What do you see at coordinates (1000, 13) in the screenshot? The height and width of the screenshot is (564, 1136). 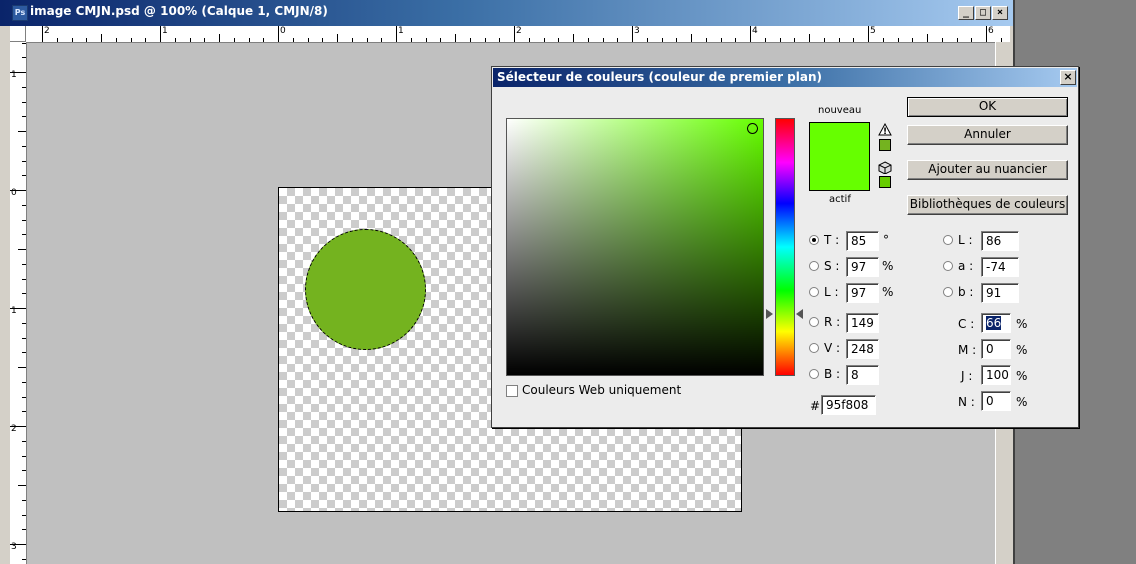 I see `close-button: ×` at bounding box center [1000, 13].